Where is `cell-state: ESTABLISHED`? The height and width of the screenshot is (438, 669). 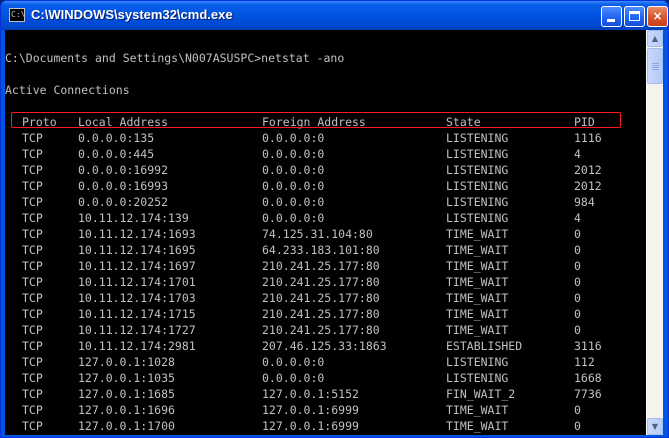
cell-state: ESTABLISHED is located at coordinates (484, 346).